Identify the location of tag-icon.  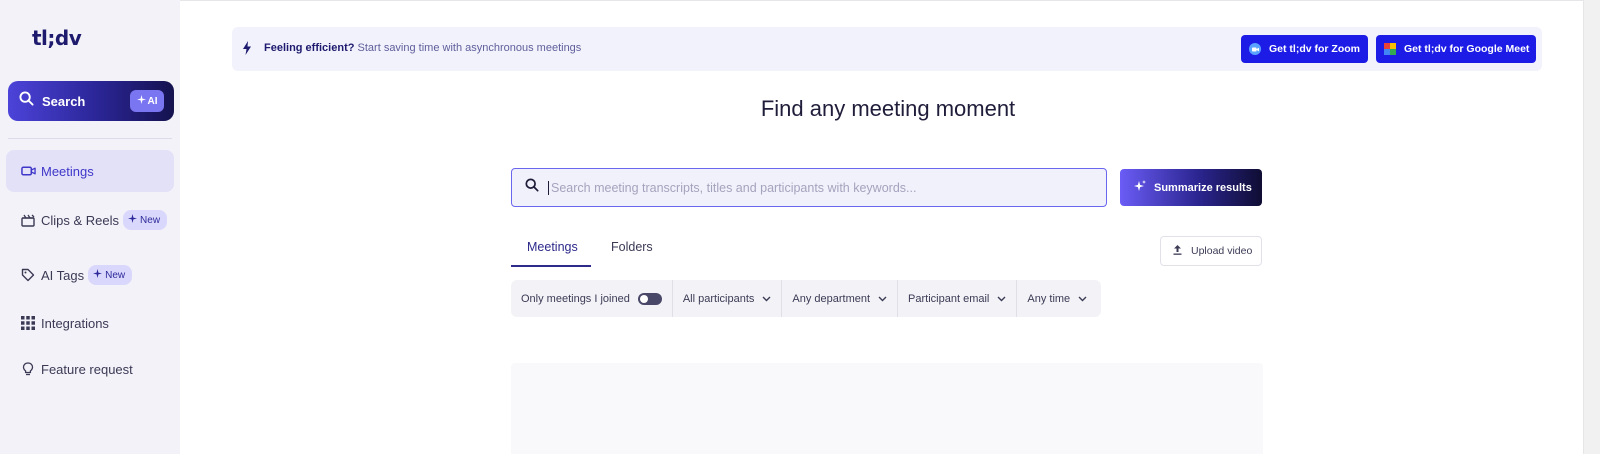
(28, 275).